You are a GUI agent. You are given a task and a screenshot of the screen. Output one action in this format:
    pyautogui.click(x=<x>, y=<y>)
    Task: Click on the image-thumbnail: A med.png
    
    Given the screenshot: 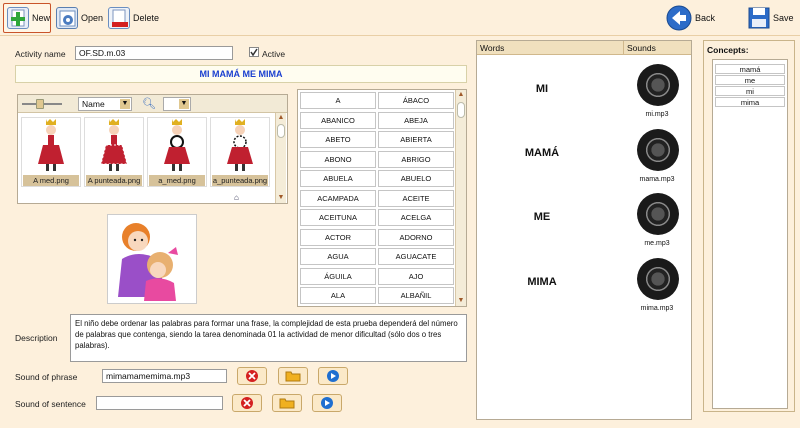 What is the action you would take?
    pyautogui.click(x=51, y=152)
    